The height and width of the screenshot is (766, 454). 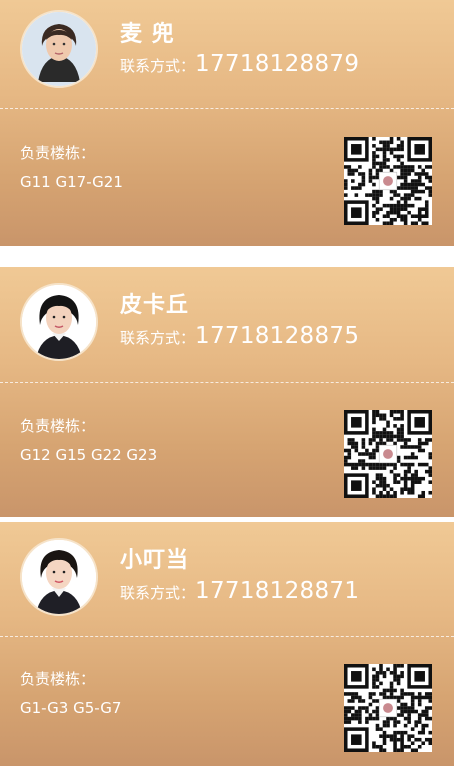 I want to click on contact-name: 小叮当, so click(x=155, y=560).